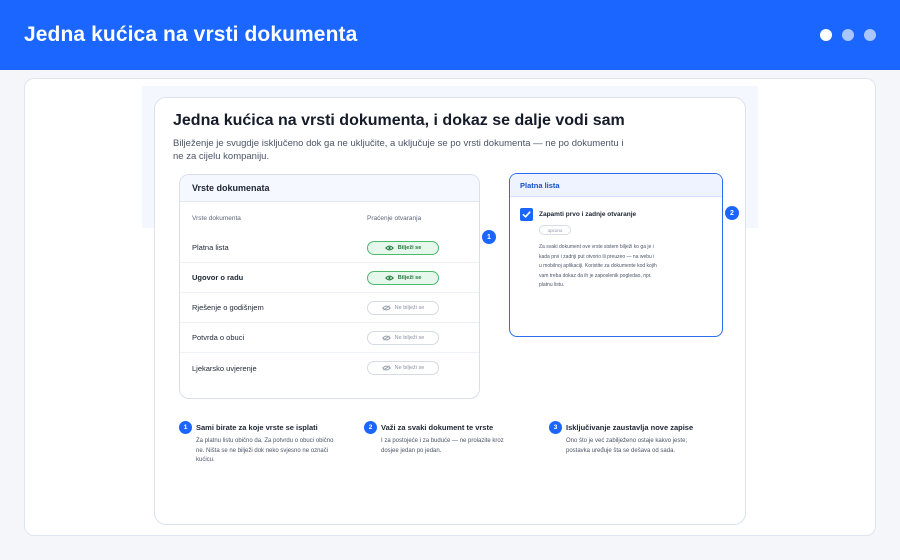 This screenshot has height=560, width=900. What do you see at coordinates (370, 427) in the screenshot?
I see `note-badge: 2` at bounding box center [370, 427].